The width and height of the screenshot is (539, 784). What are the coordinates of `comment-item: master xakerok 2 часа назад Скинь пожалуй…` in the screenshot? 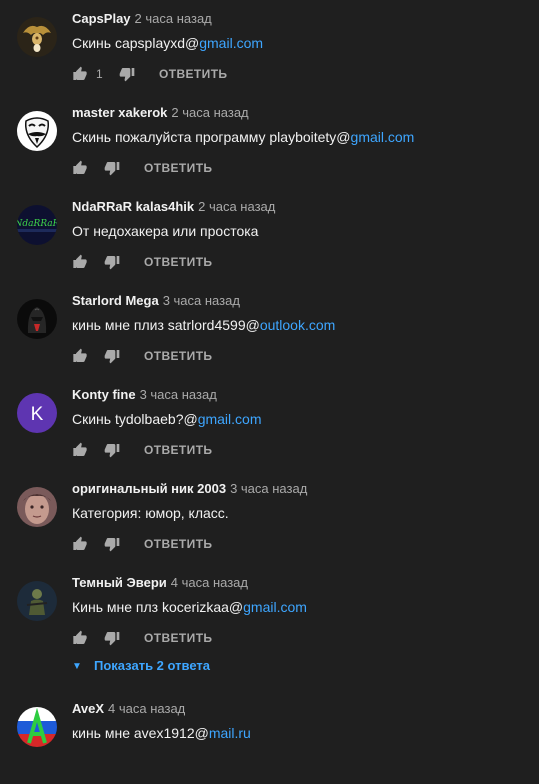 It's located at (269, 141).